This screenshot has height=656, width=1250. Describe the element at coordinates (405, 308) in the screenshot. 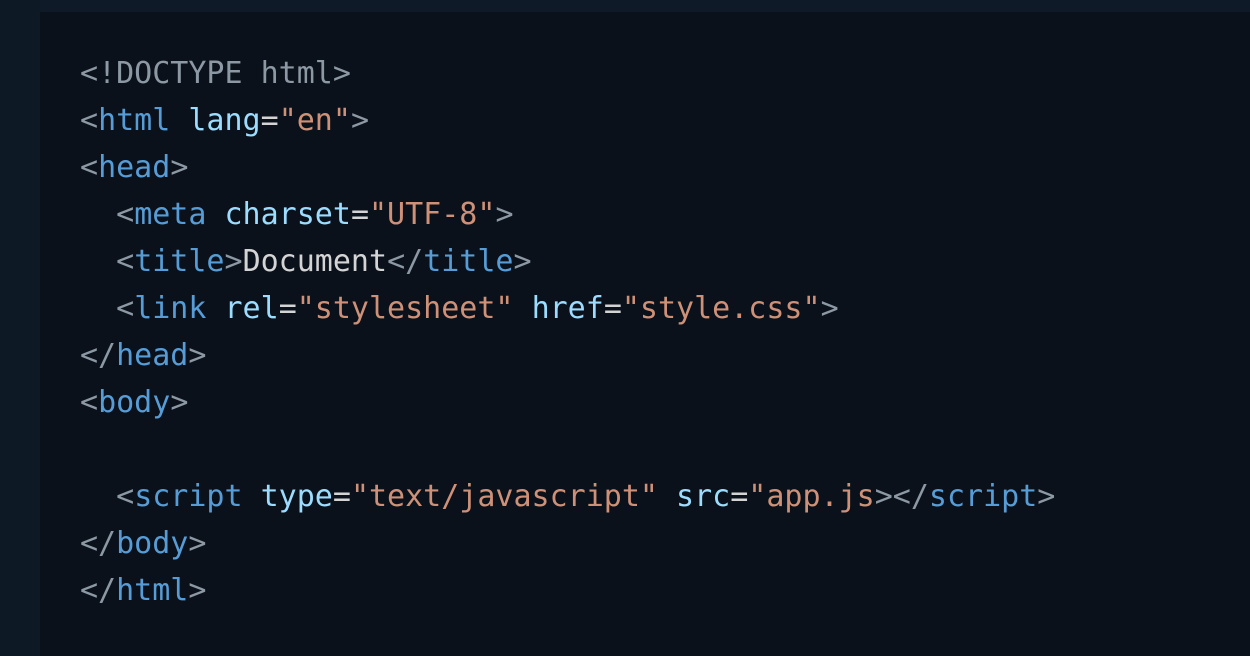

I see `code-token-str: "stylesheet"` at that location.